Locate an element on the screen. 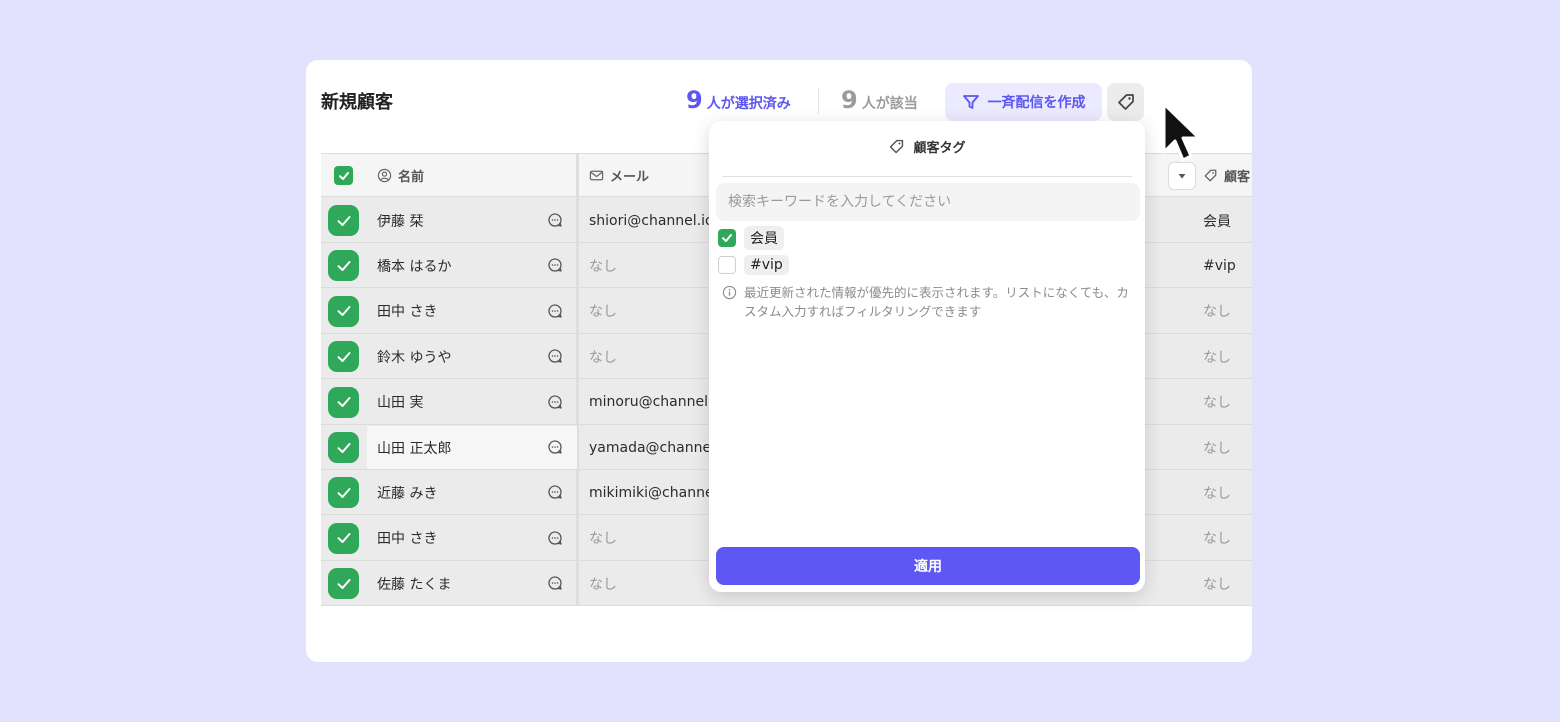  column-header-tag: 顧客 is located at coordinates (1226, 175).